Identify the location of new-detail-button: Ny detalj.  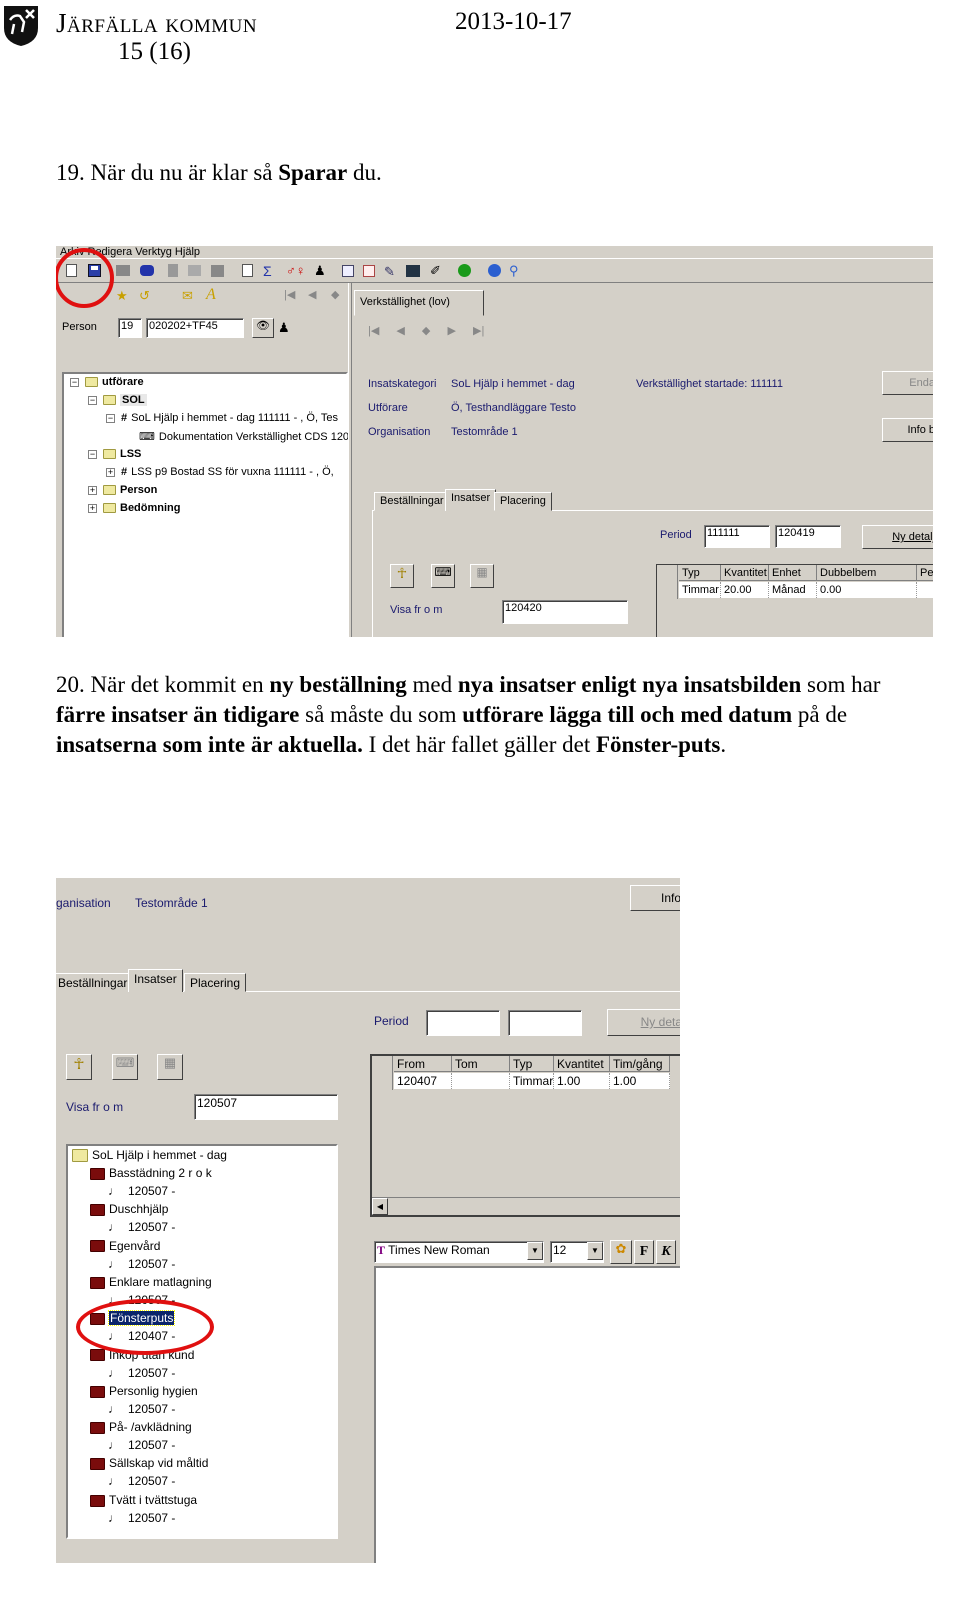
(897, 537).